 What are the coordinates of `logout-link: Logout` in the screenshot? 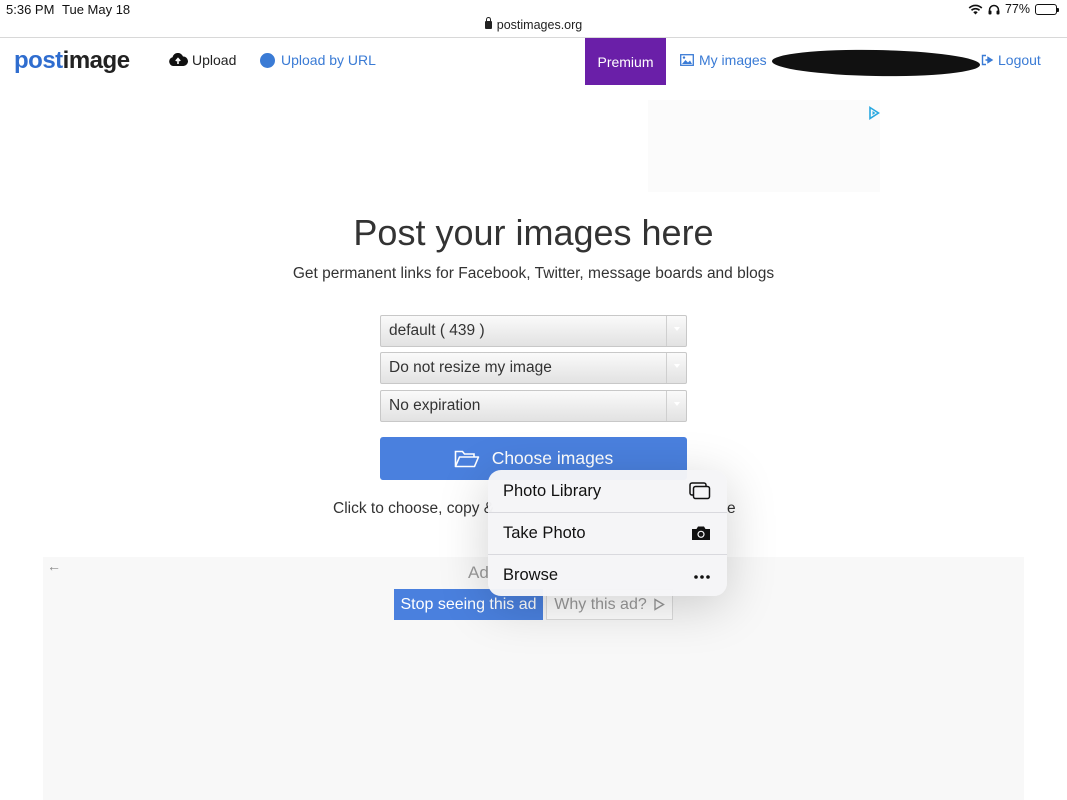 It's located at (1011, 60).